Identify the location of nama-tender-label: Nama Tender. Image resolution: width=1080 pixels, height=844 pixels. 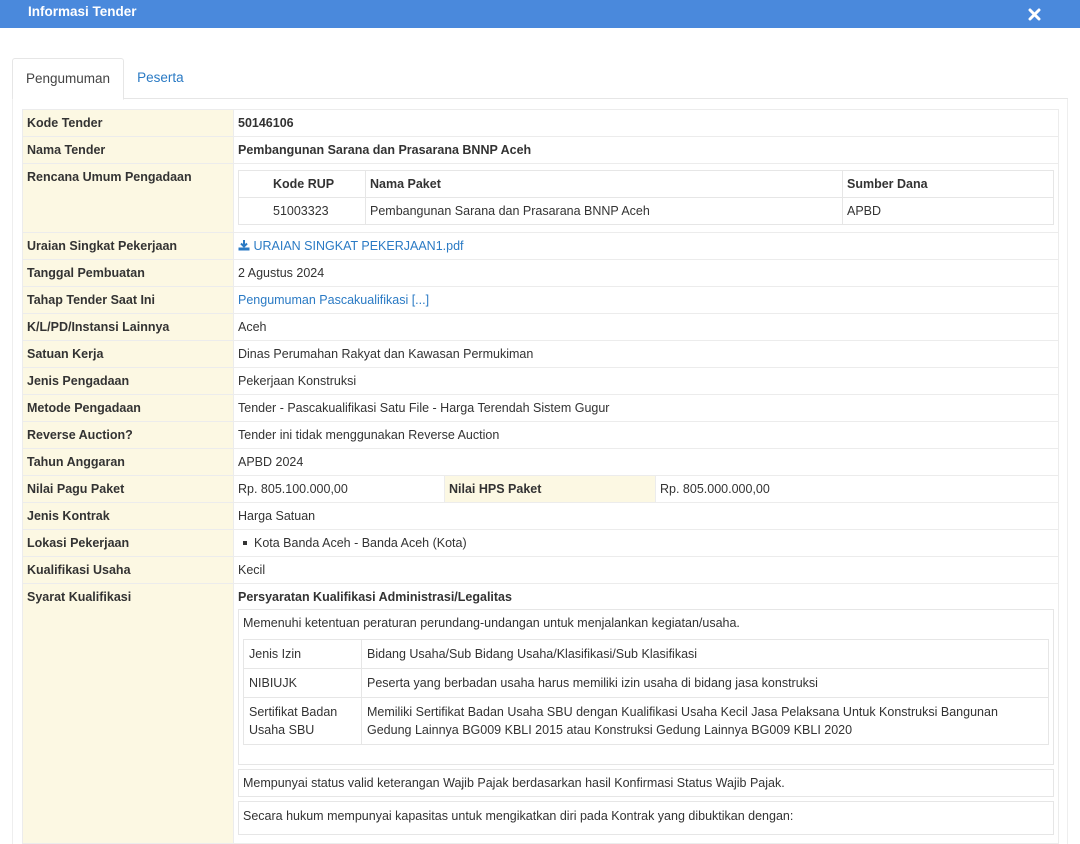
(128, 150).